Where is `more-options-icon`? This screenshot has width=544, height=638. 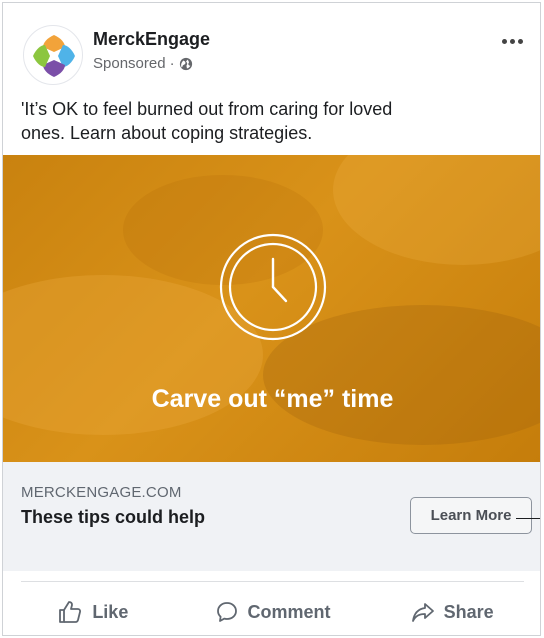
more-options-icon is located at coordinates (512, 41).